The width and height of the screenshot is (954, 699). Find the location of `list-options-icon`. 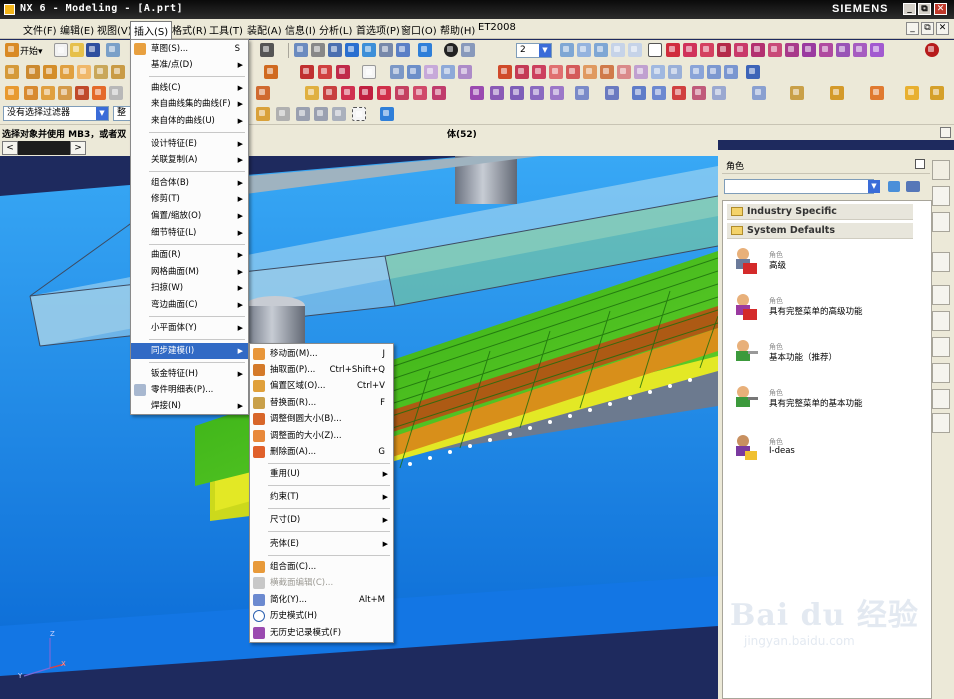

list-options-icon is located at coordinates (913, 186).